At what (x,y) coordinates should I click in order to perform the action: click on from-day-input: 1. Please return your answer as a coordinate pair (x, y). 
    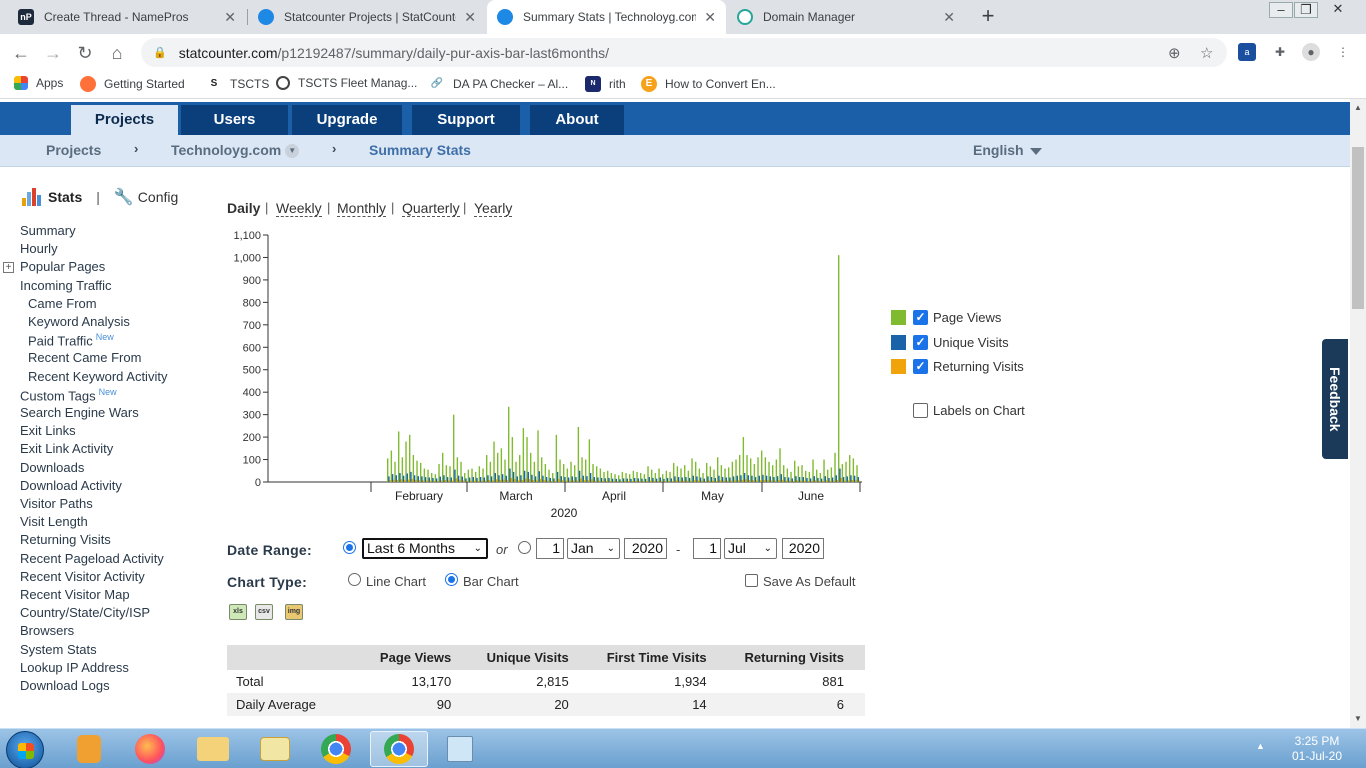
    Looking at the image, I should click on (550, 548).